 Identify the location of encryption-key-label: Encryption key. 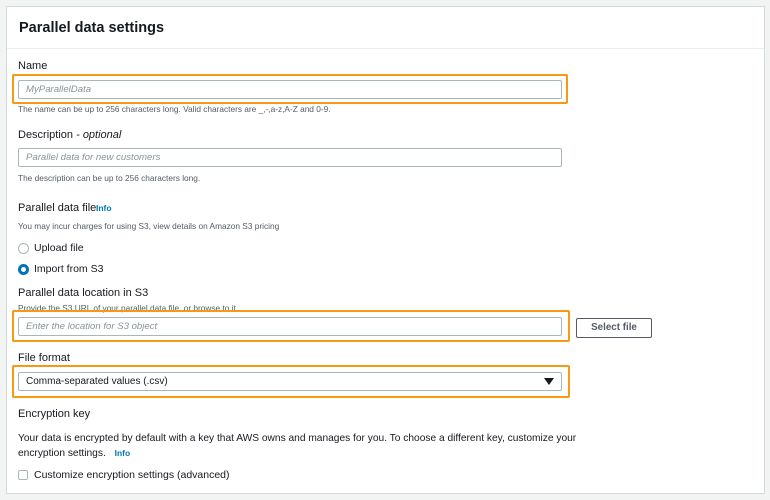
(54, 414).